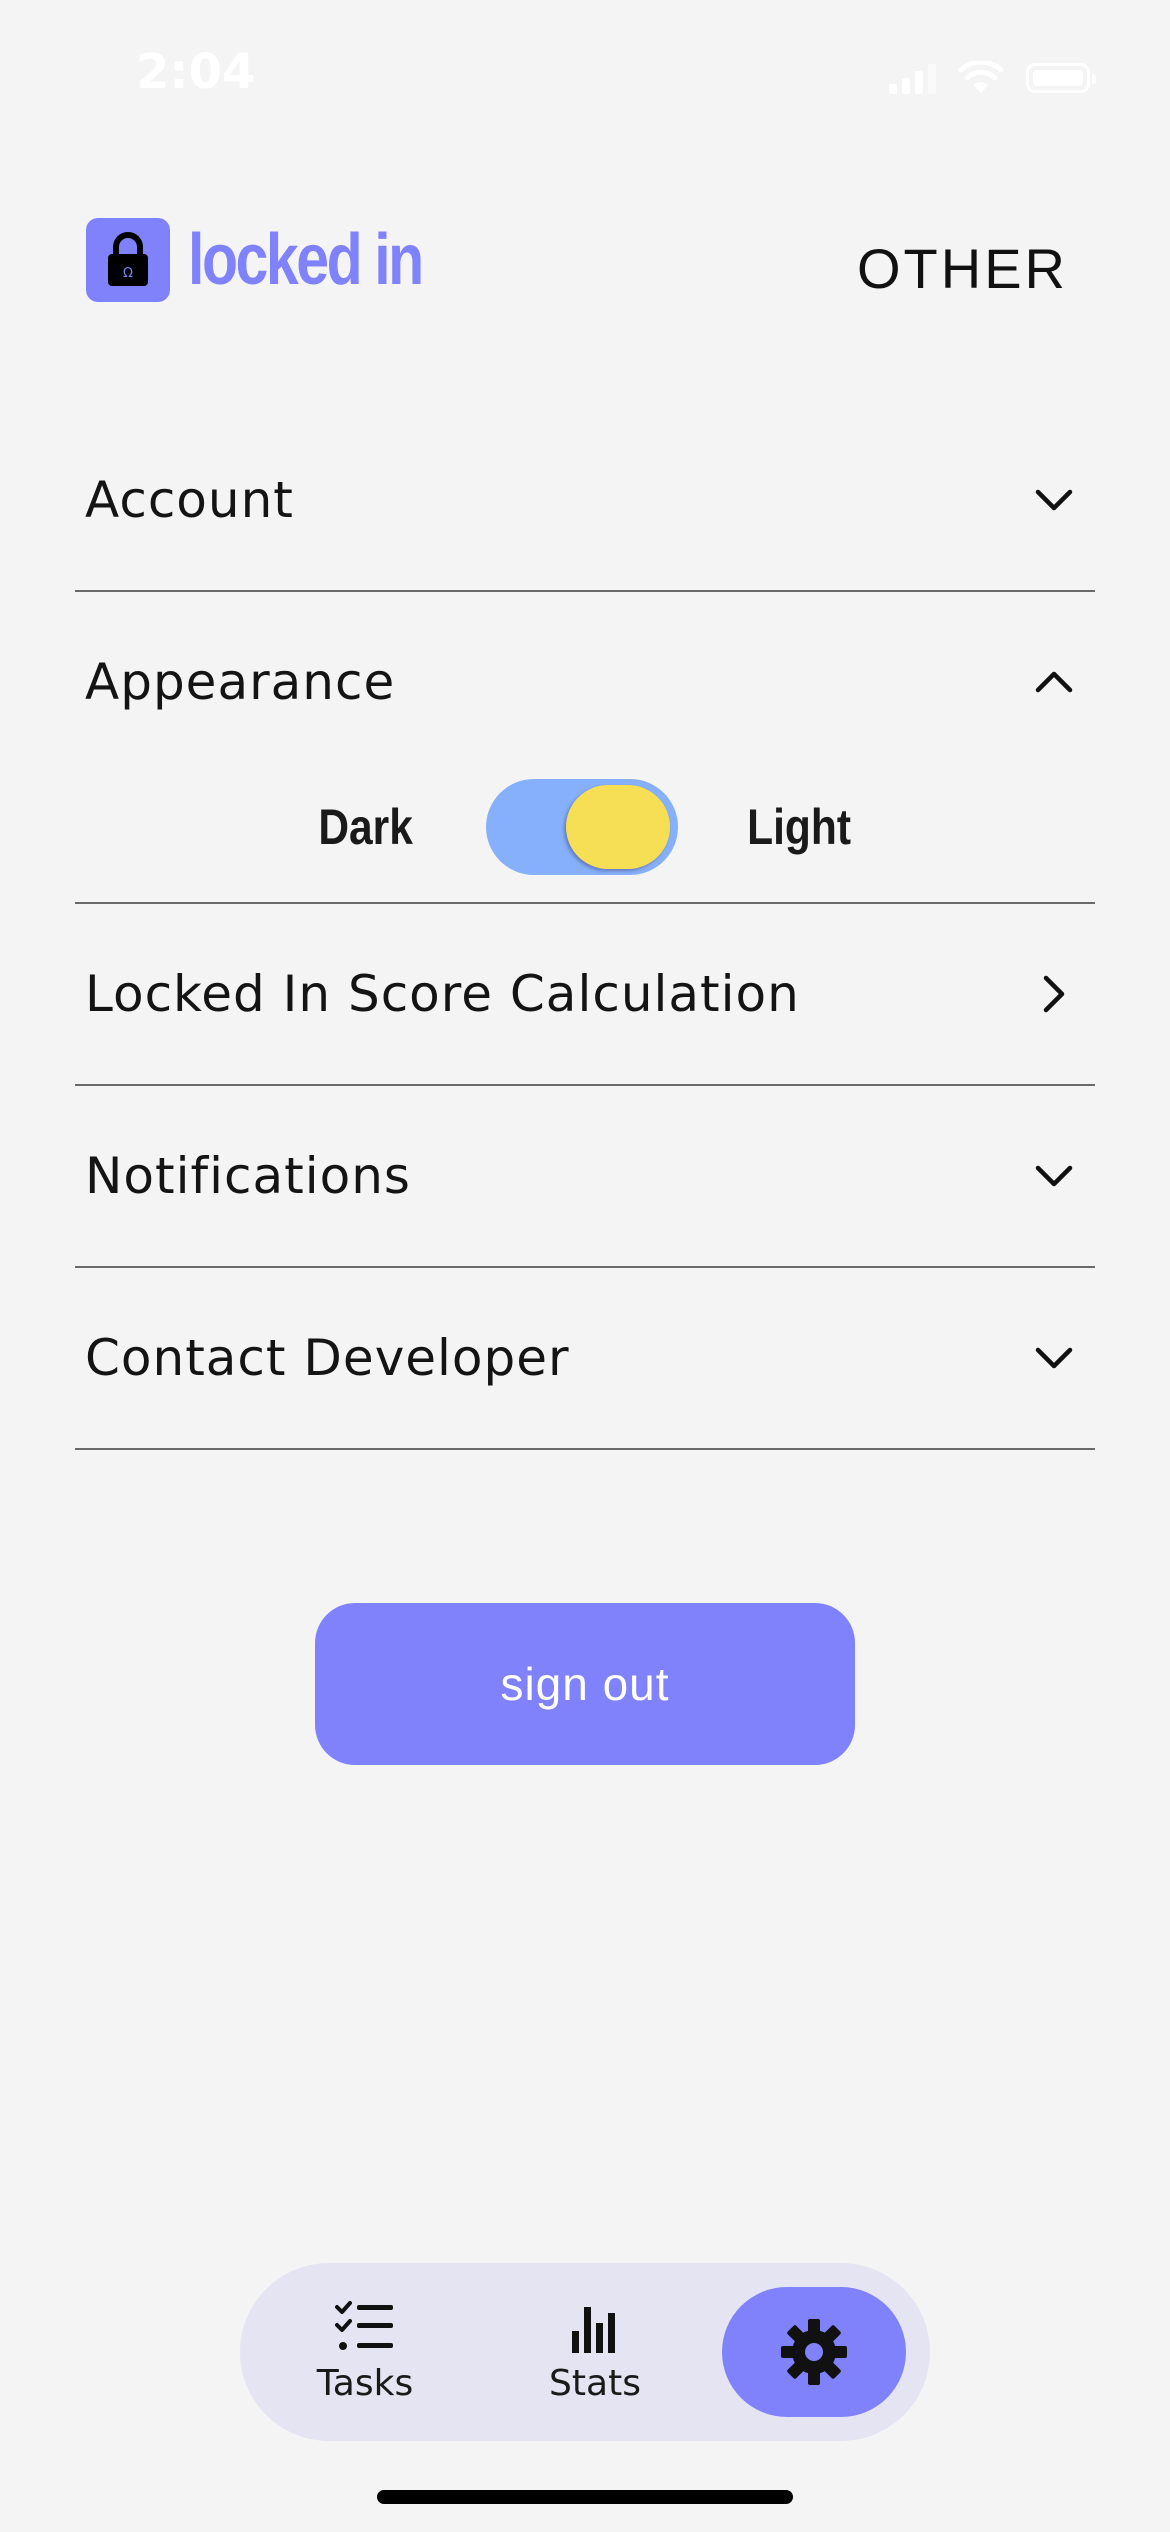 The image size is (1170, 2532). What do you see at coordinates (1061, 78) in the screenshot?
I see `battery-icon` at bounding box center [1061, 78].